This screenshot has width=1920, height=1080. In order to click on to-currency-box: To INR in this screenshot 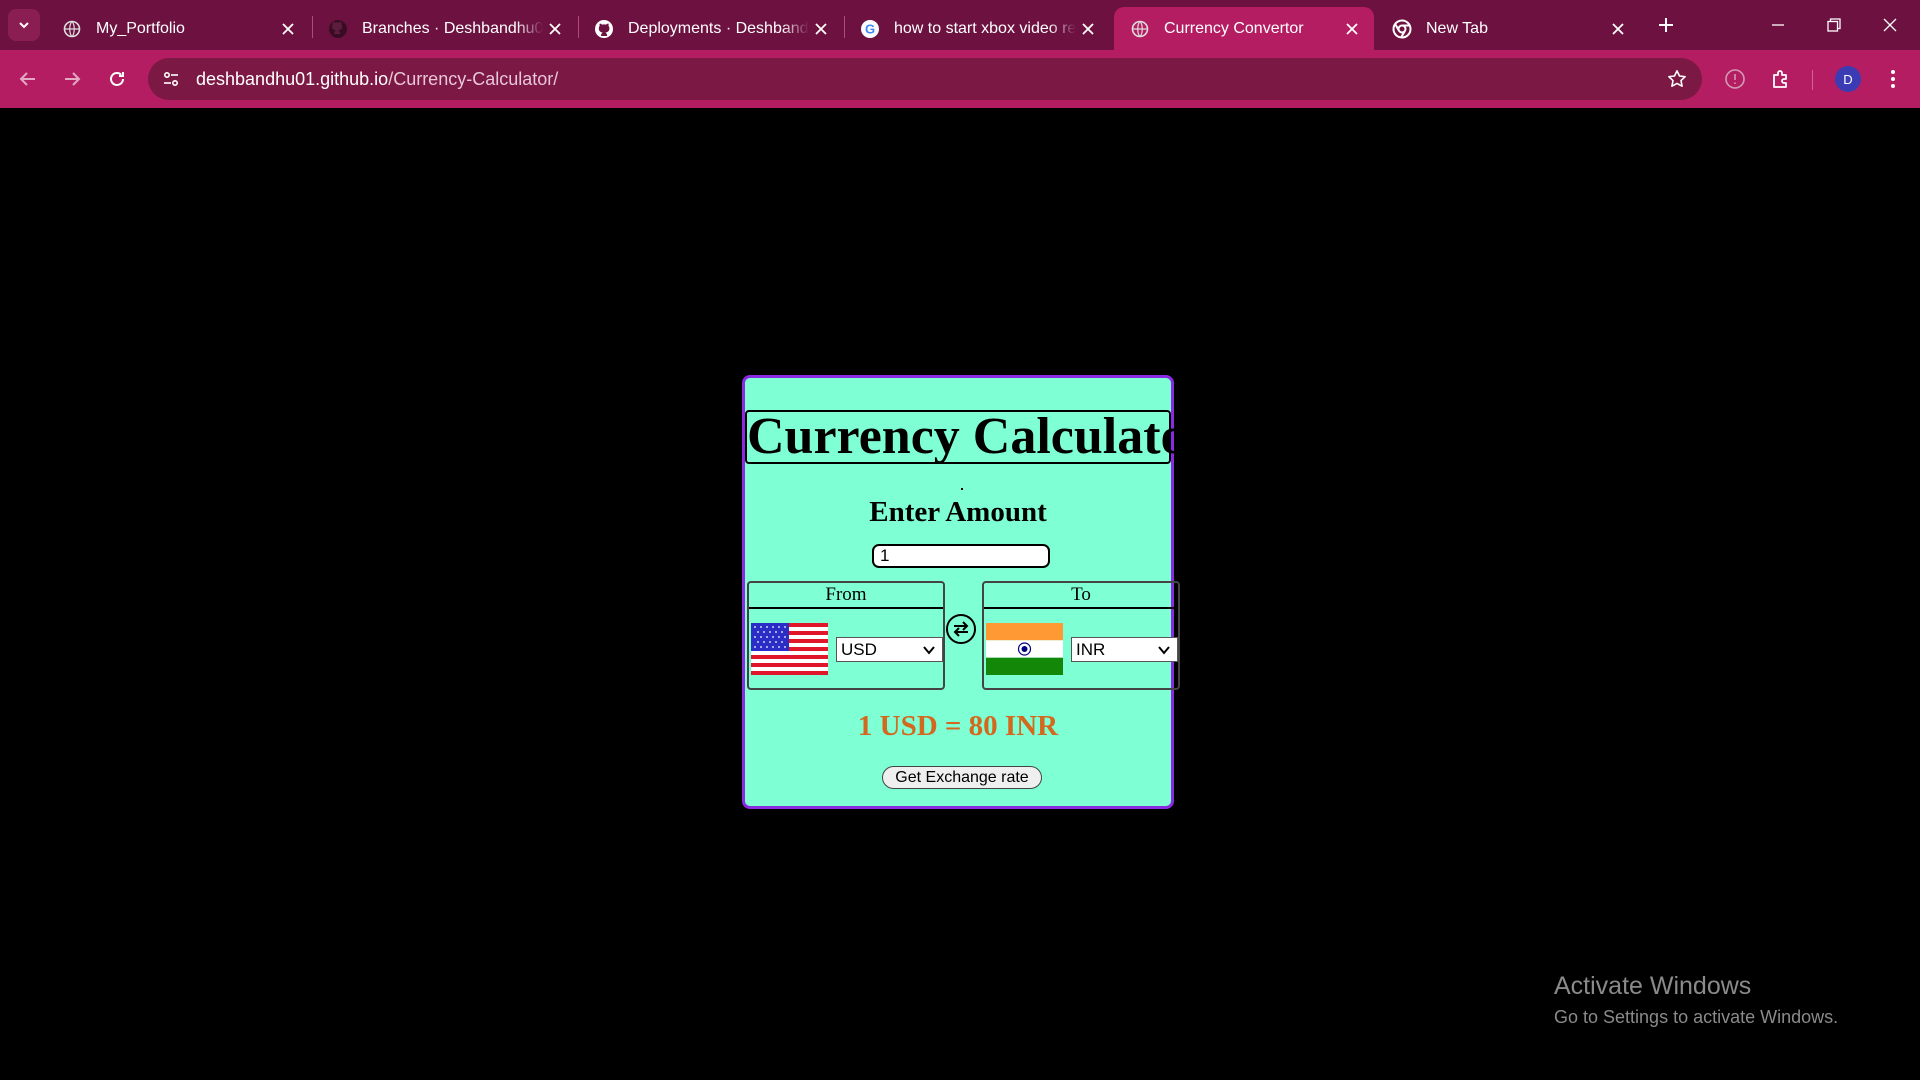, I will do `click(1081, 635)`.